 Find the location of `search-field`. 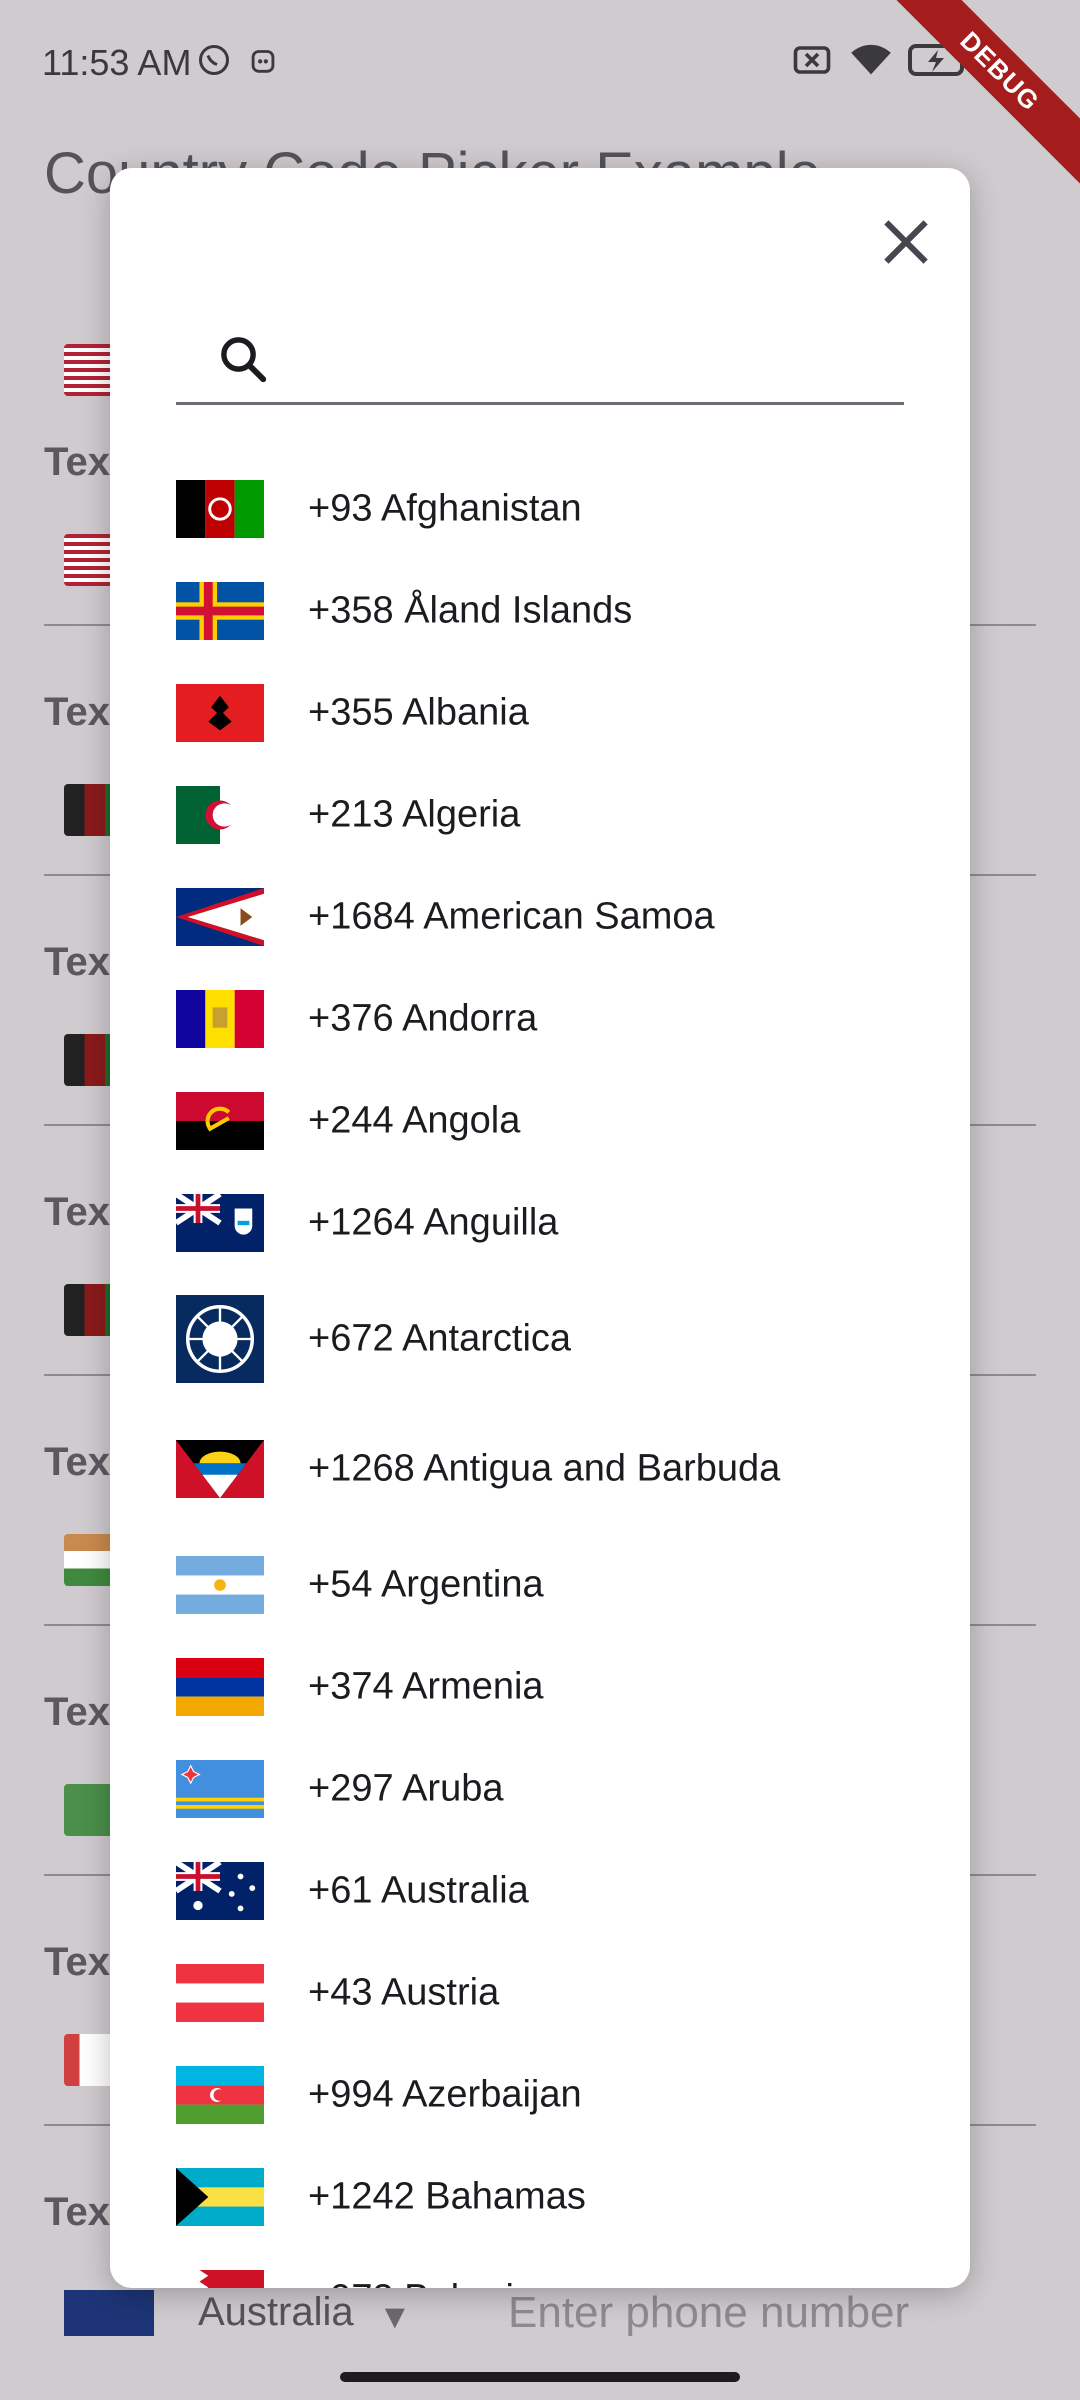

search-field is located at coordinates (540, 361).